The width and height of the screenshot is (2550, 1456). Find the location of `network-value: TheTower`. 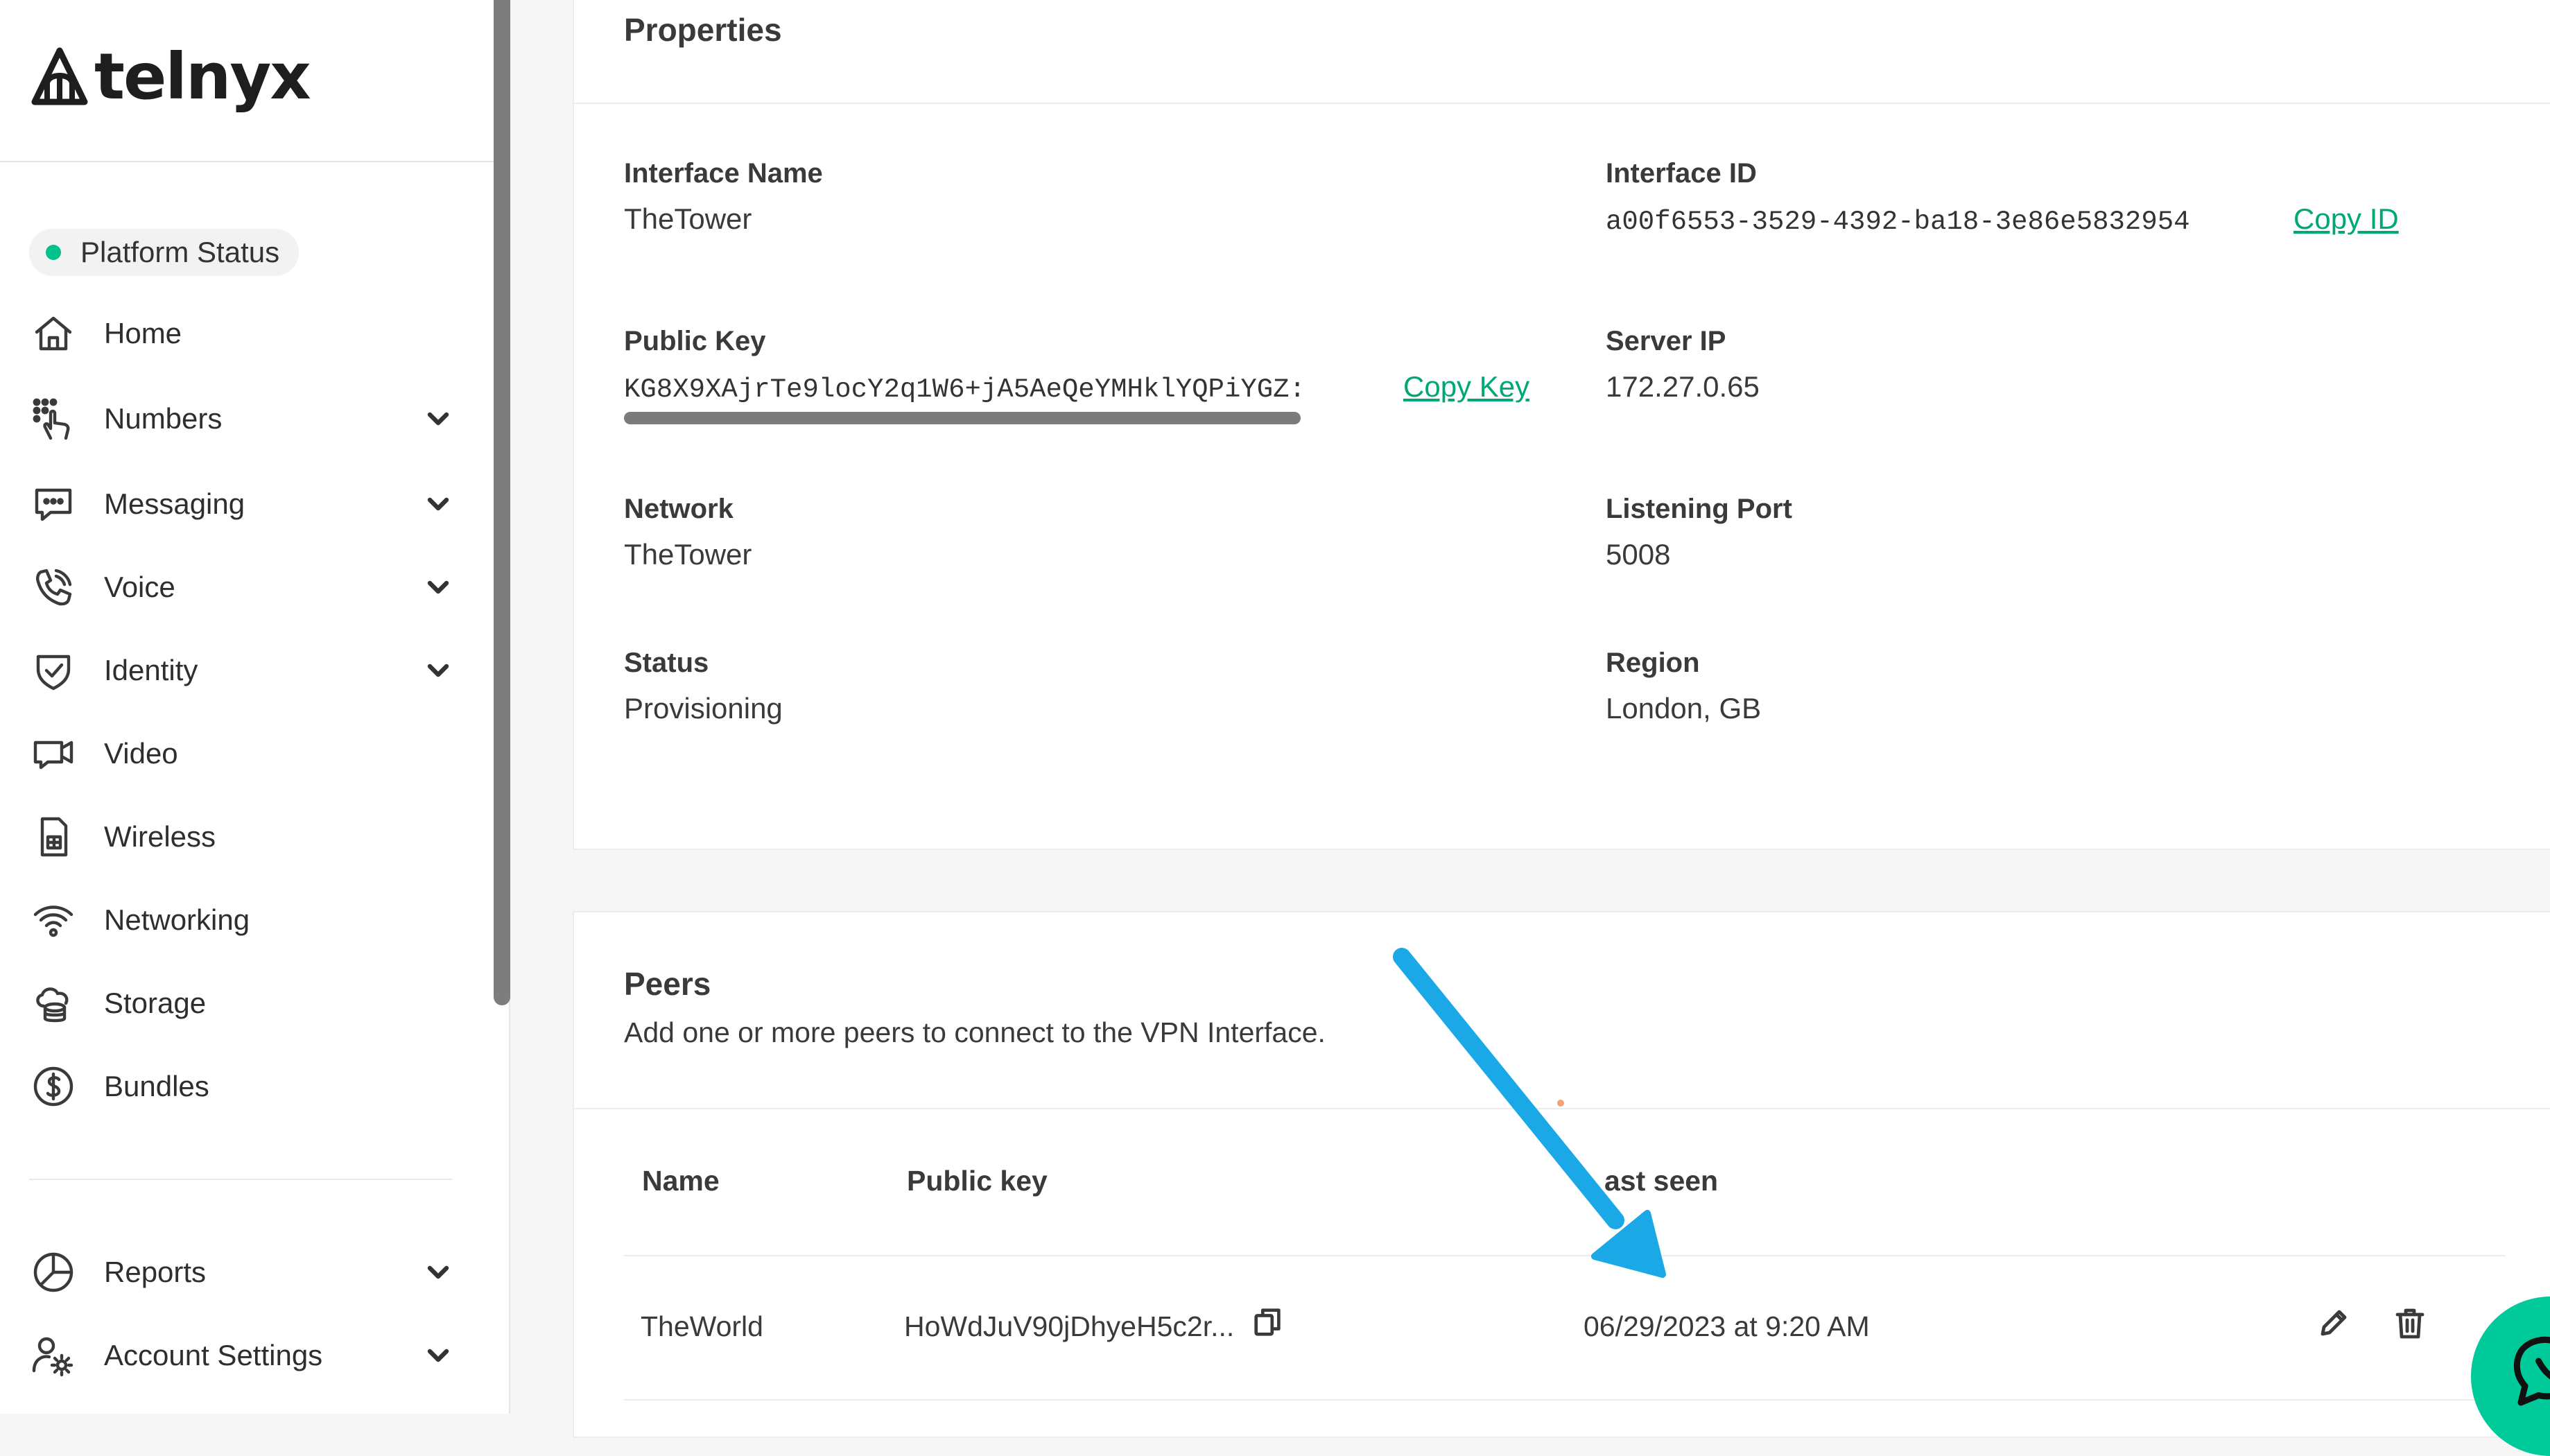

network-value: TheTower is located at coordinates (688, 554).